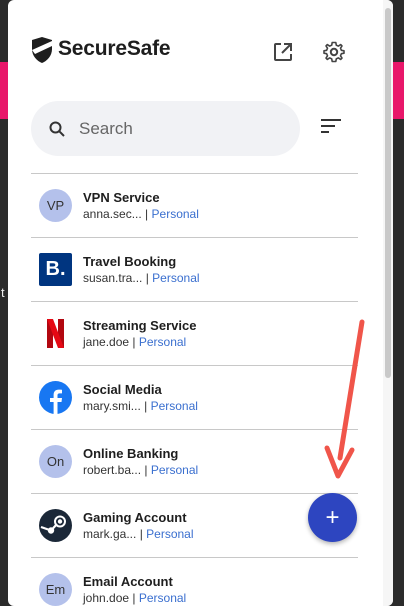 Image resolution: width=404 pixels, height=606 pixels. What do you see at coordinates (55, 589) in the screenshot?
I see `avatar: Em` at bounding box center [55, 589].